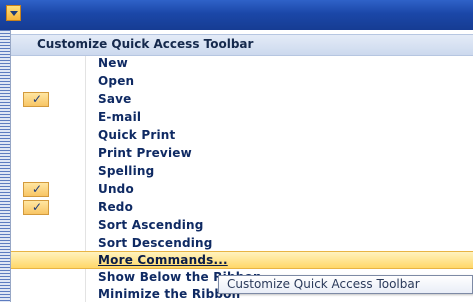 This screenshot has height=304, width=473. Describe the element at coordinates (151, 225) in the screenshot. I see `menu-item-label: Sort Ascending` at that location.